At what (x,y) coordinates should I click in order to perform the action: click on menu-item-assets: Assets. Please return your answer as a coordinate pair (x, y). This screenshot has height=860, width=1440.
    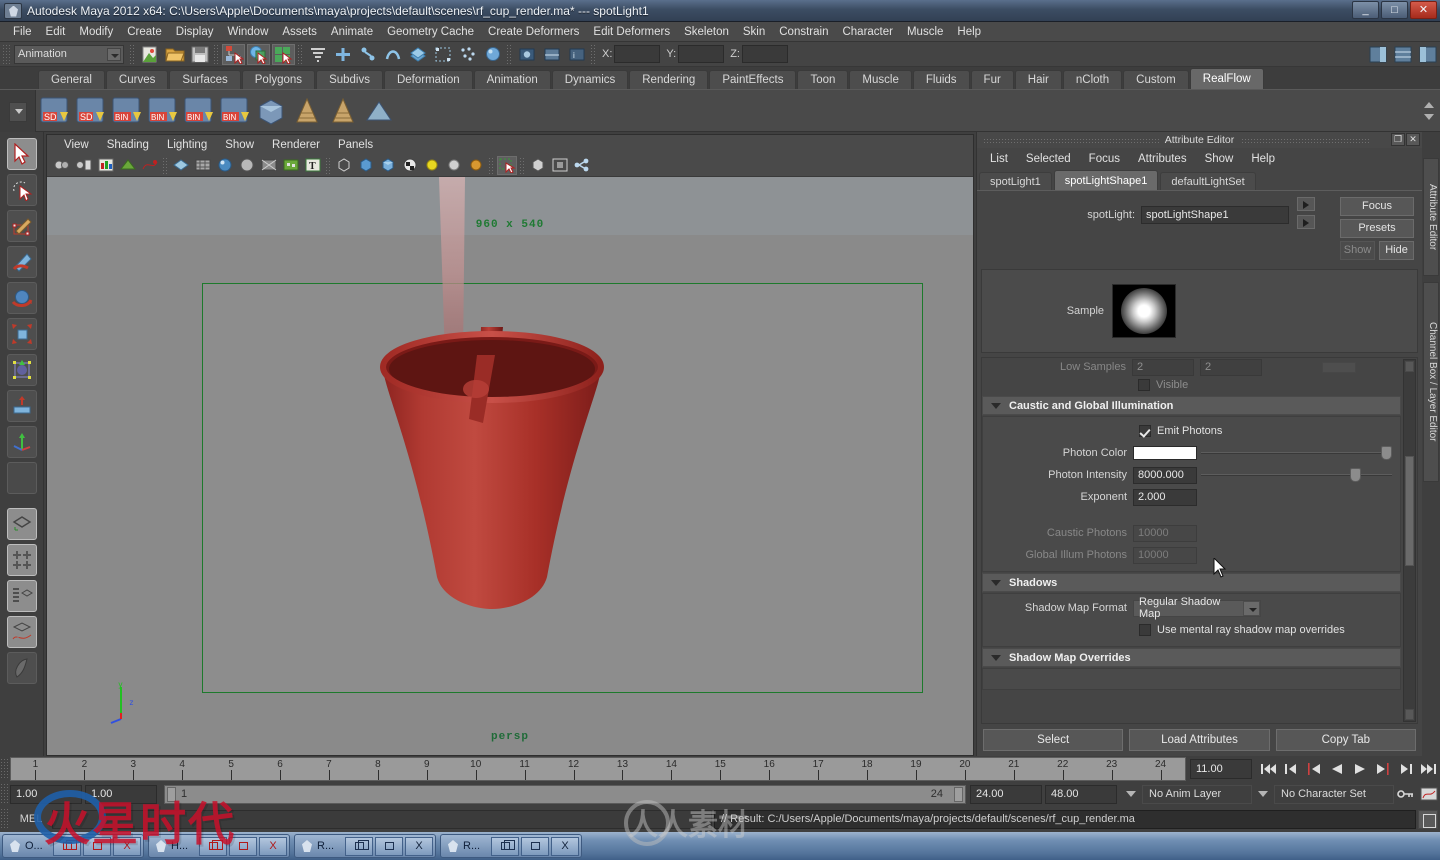
    Looking at the image, I should click on (299, 32).